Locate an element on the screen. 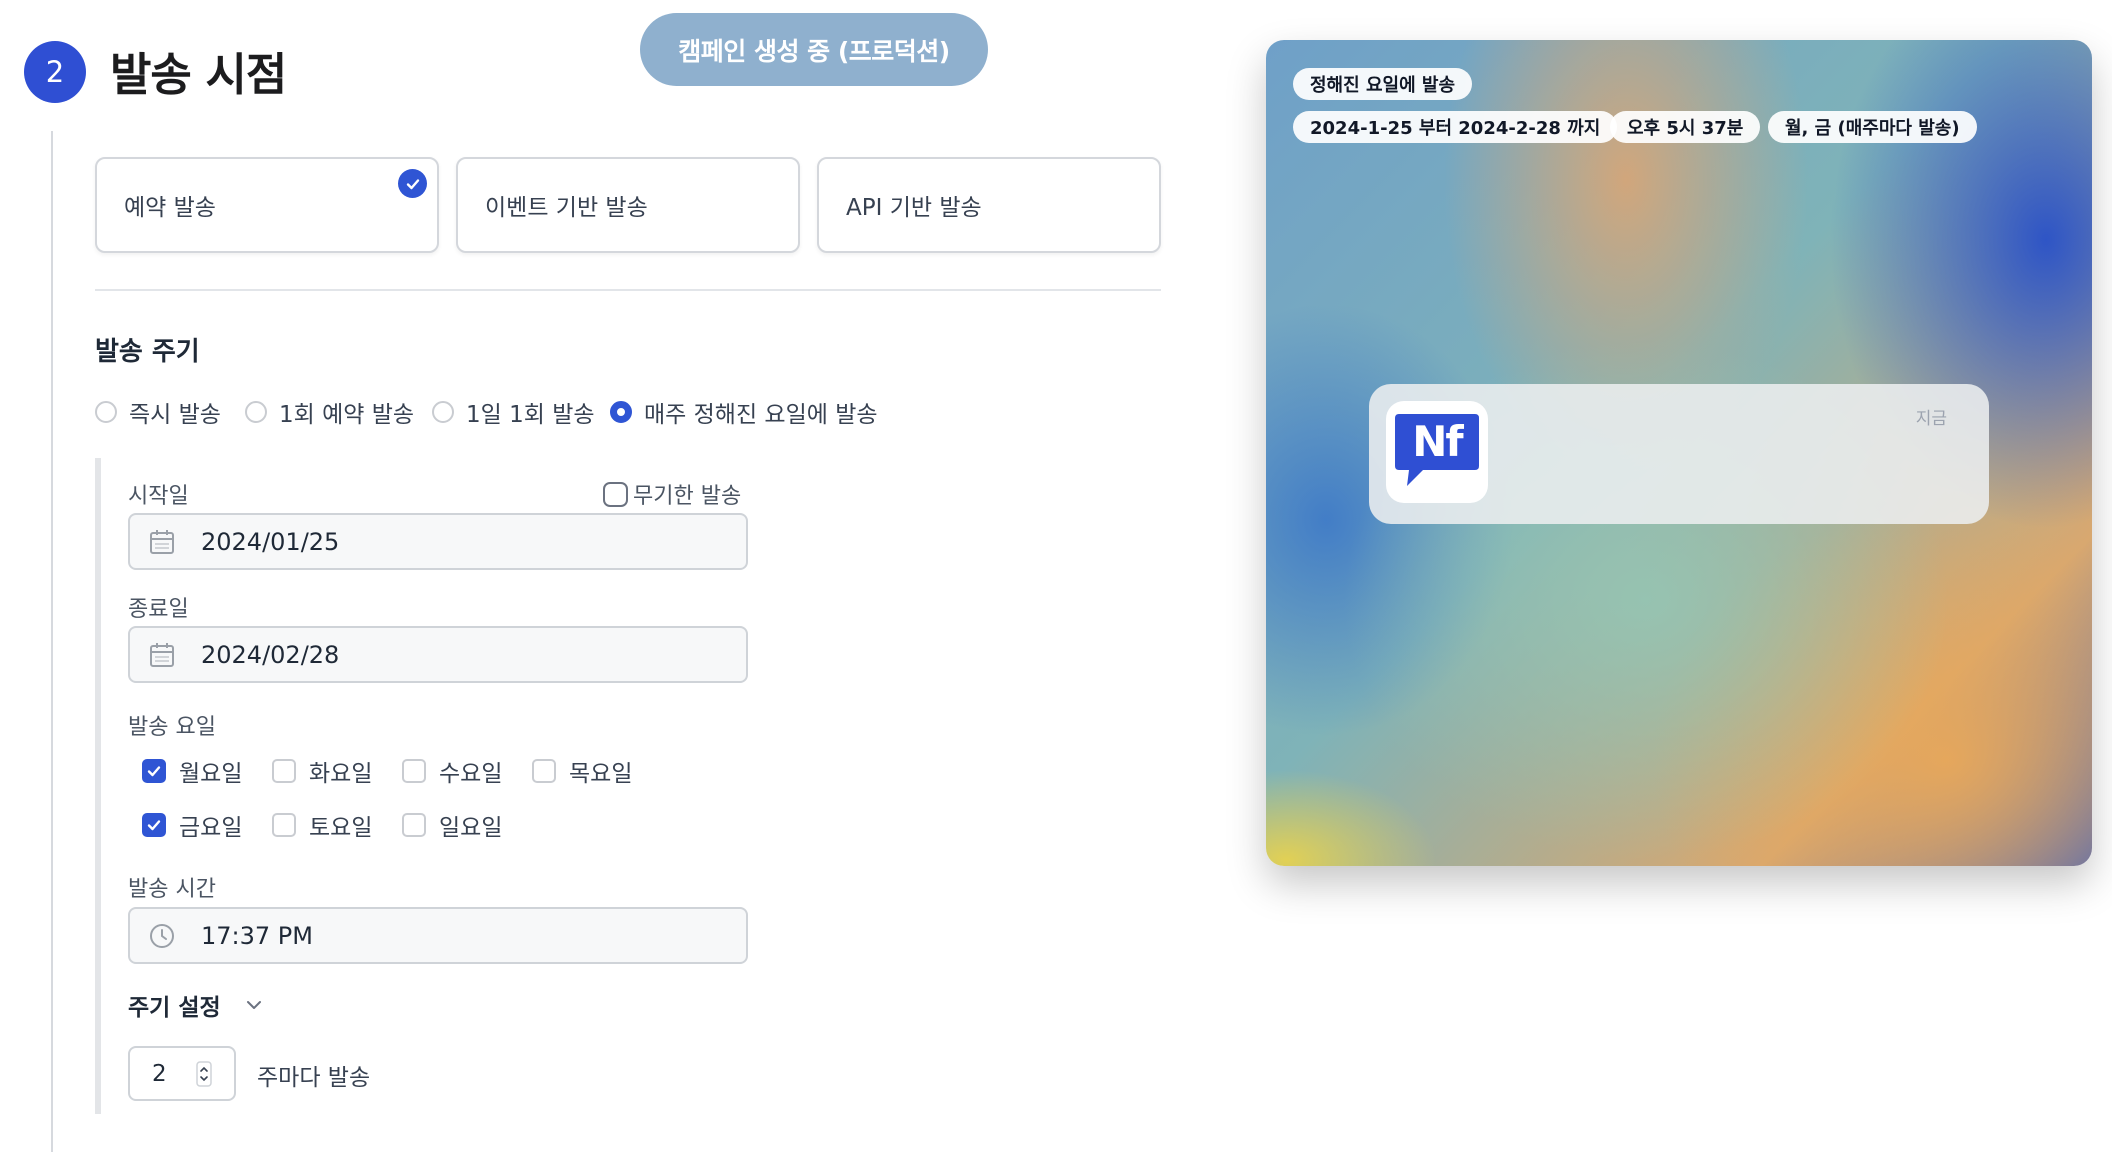 This screenshot has width=2112, height=1152. send-time-input: 17:37 PM is located at coordinates (438, 935).